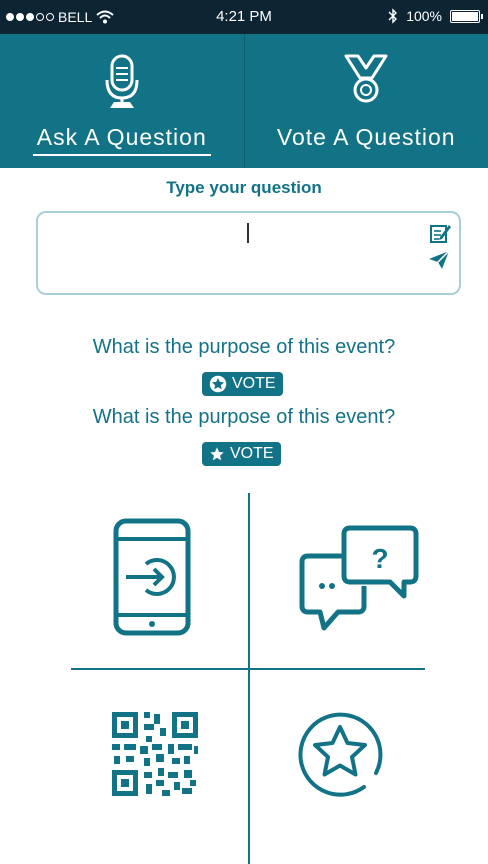 This screenshot has height=864, width=488. I want to click on tab-ask-question: Ask A Question, so click(122, 101).